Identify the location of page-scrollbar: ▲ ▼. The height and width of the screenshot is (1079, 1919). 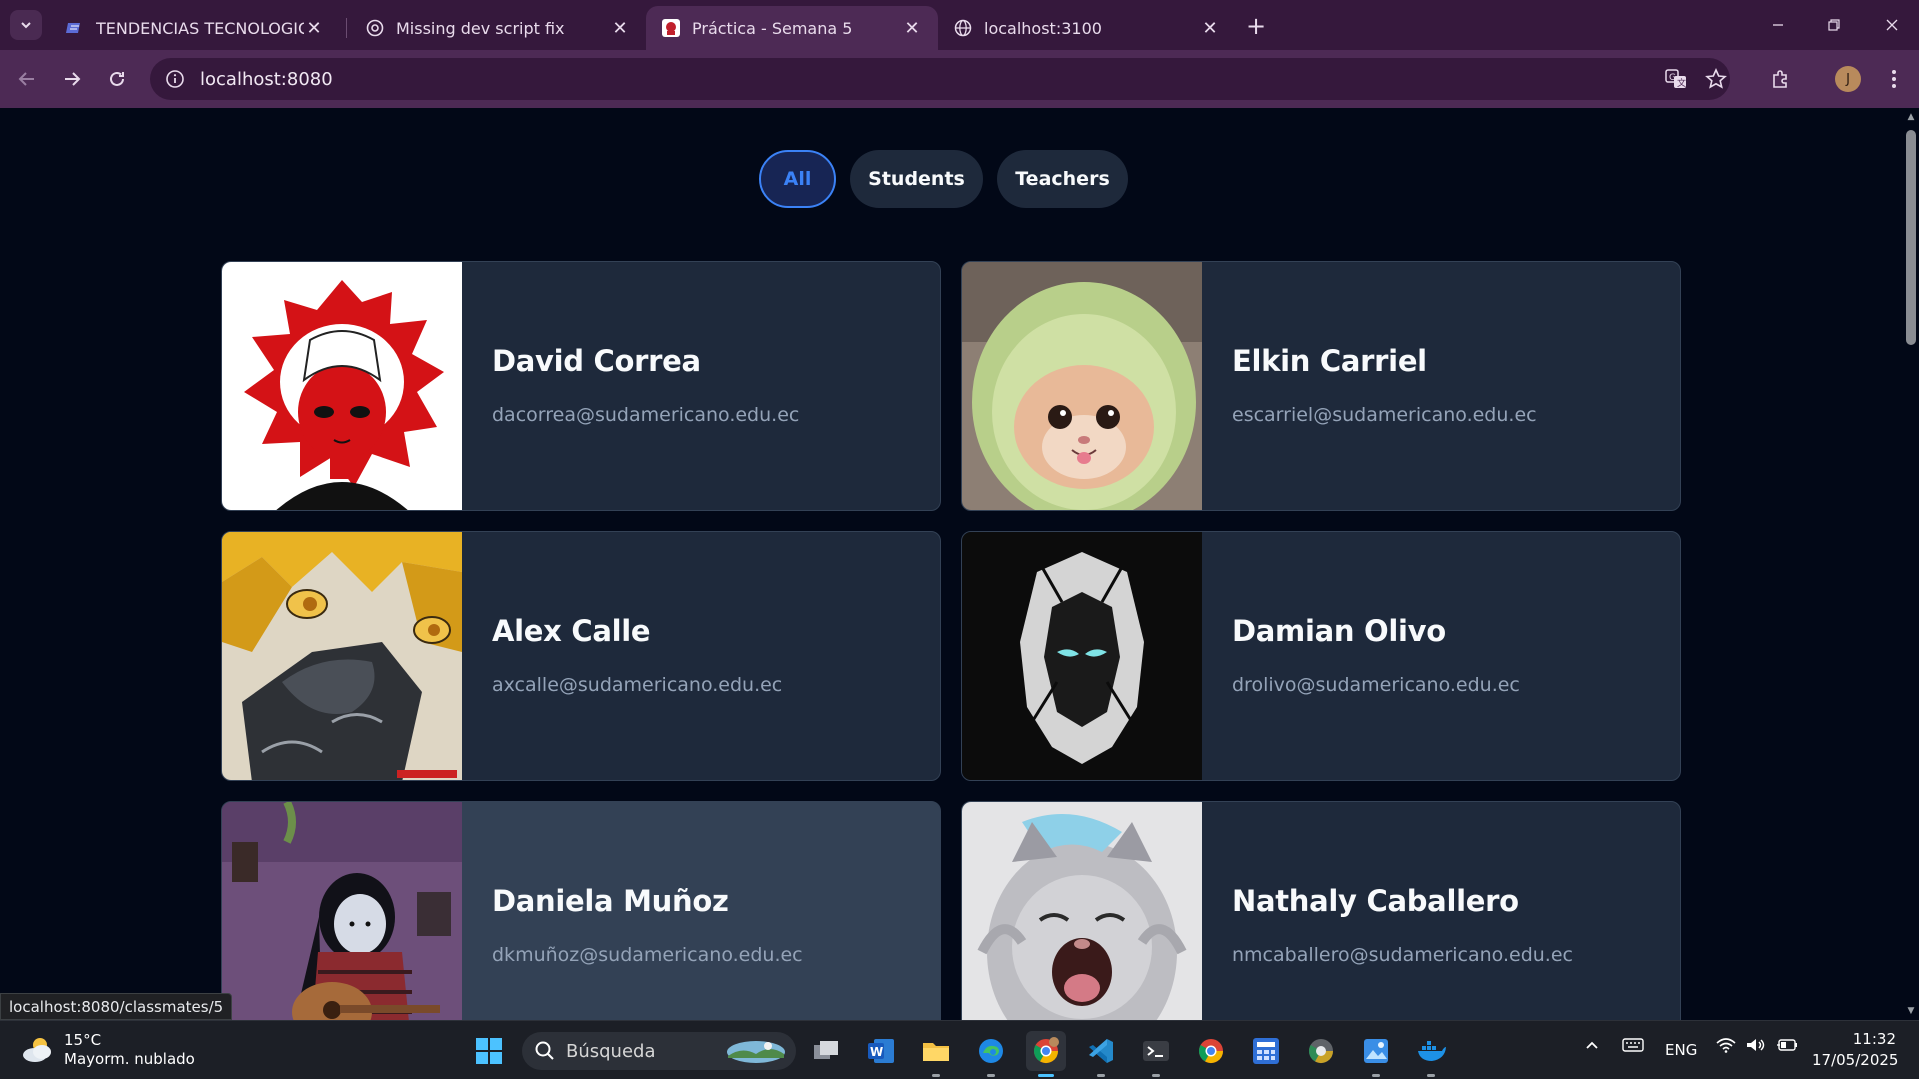
(1911, 564).